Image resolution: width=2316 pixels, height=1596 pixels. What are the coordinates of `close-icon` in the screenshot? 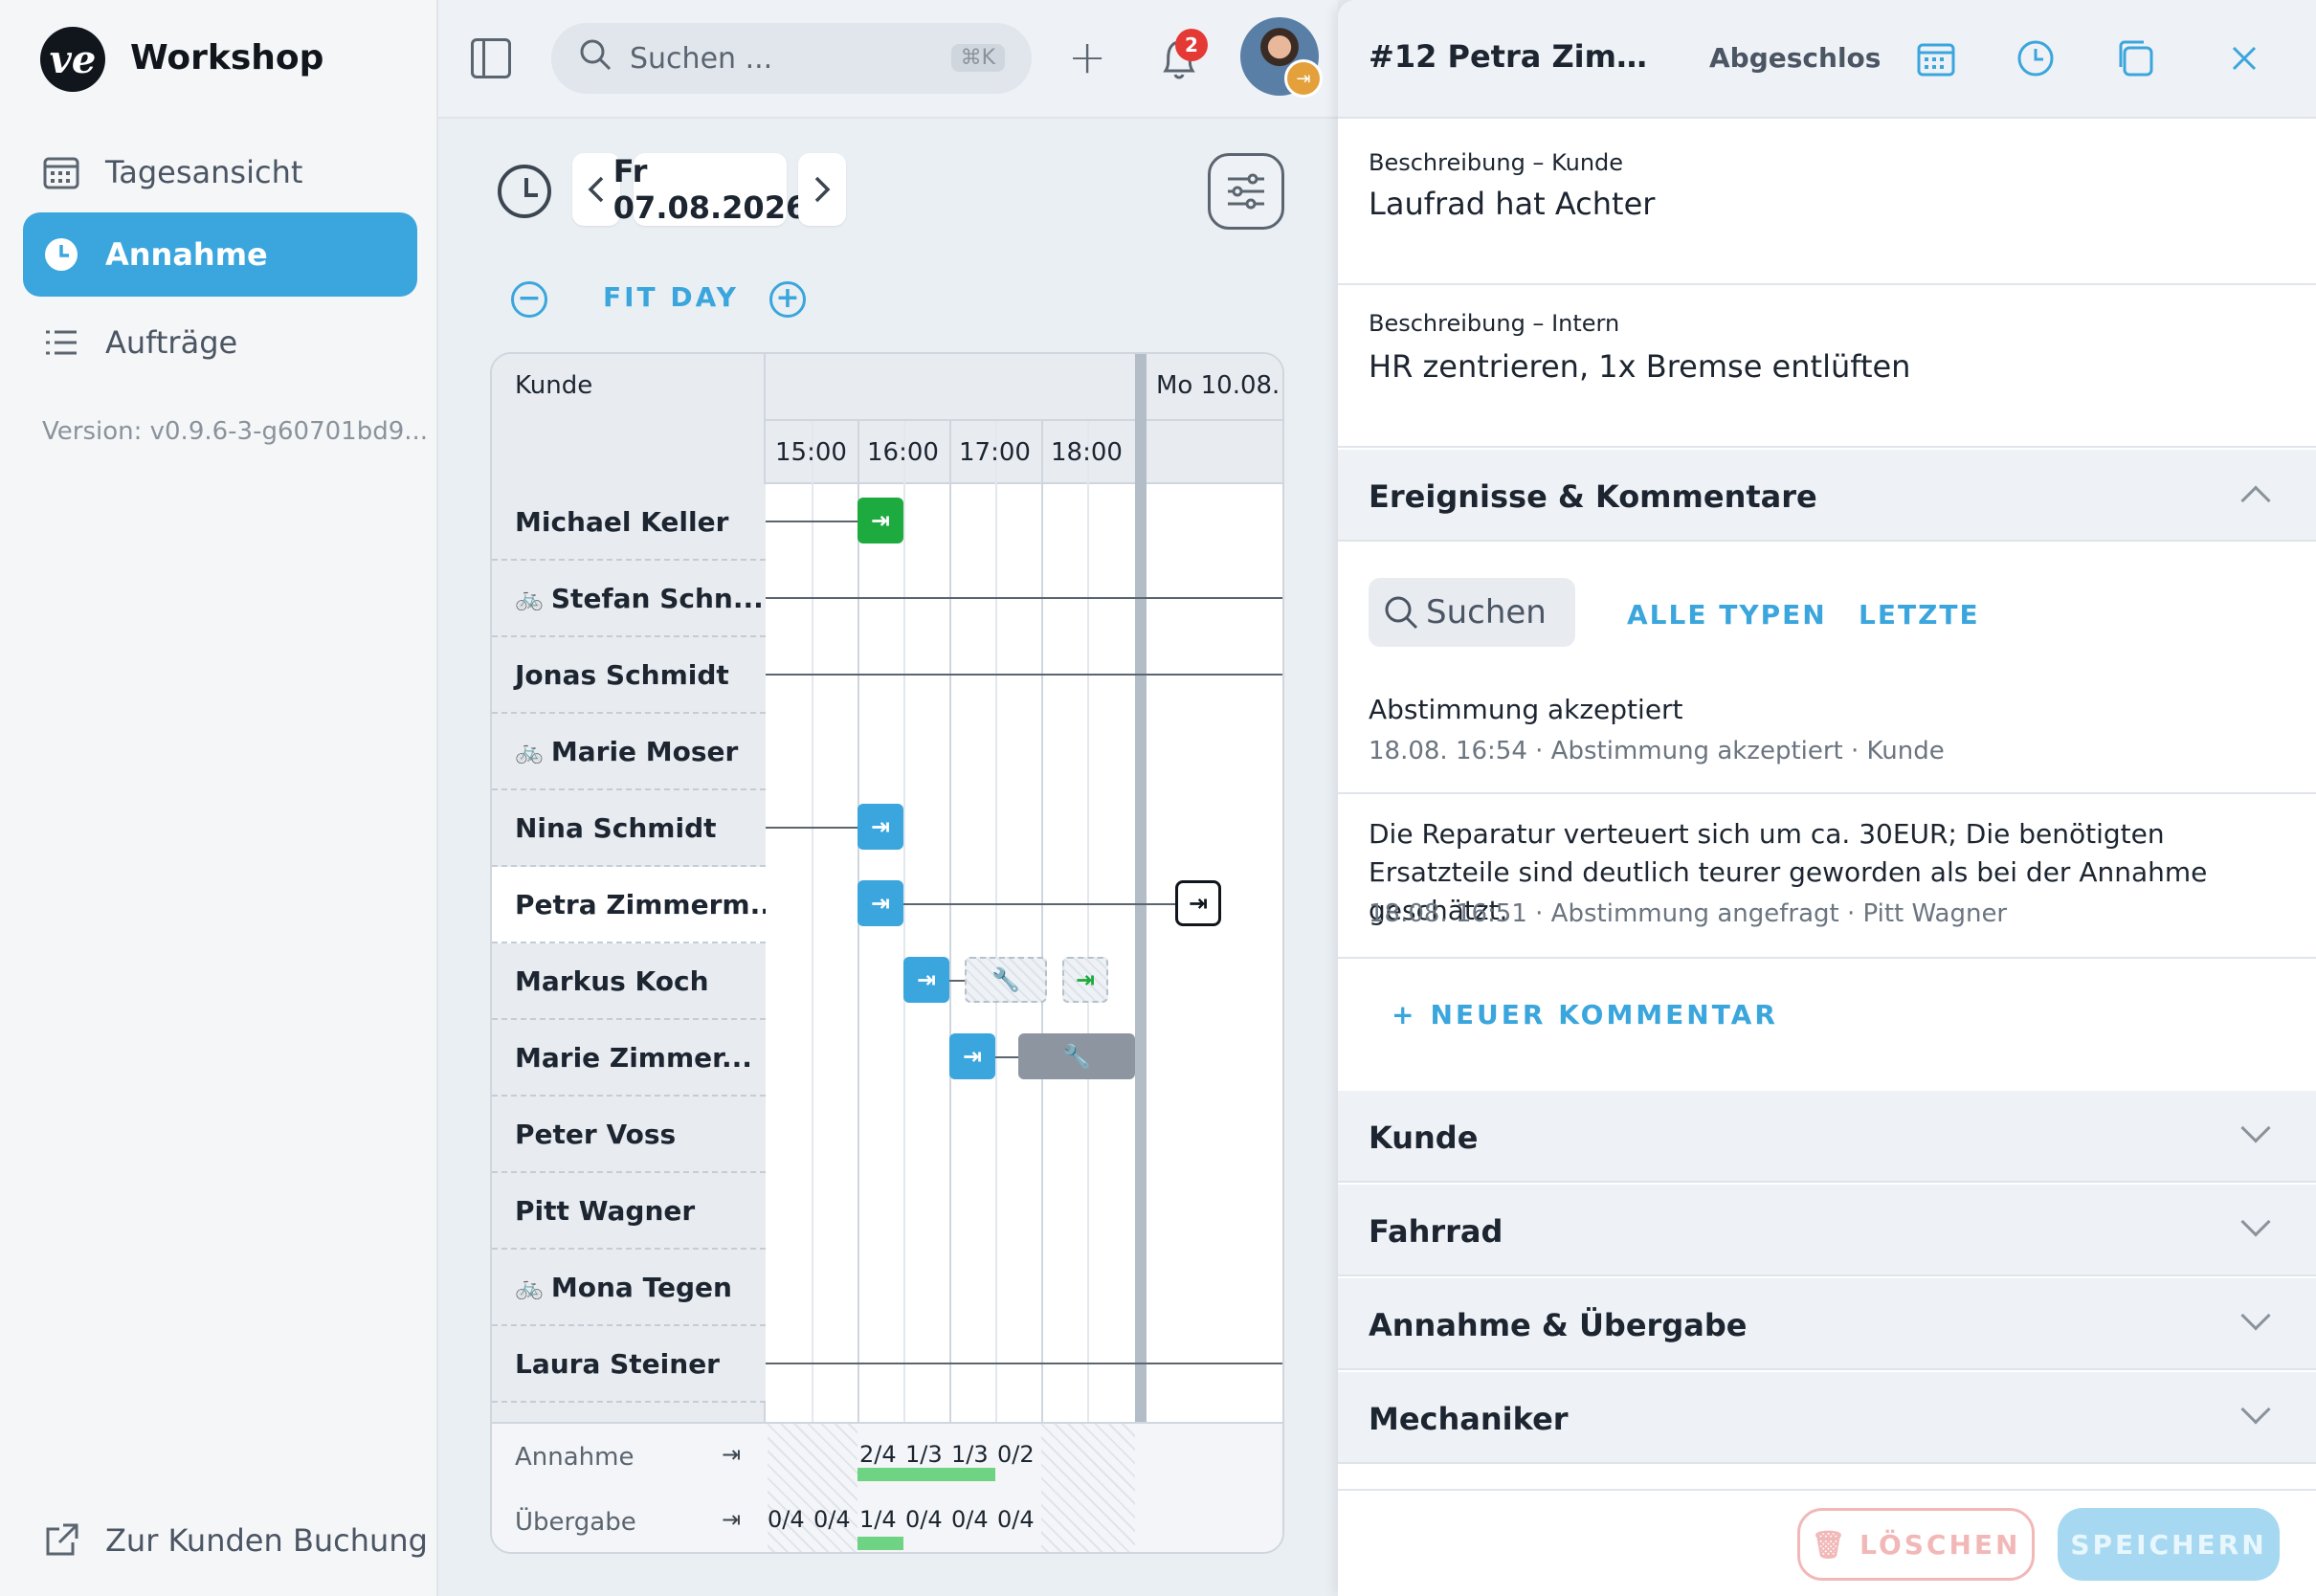 It's located at (2244, 58).